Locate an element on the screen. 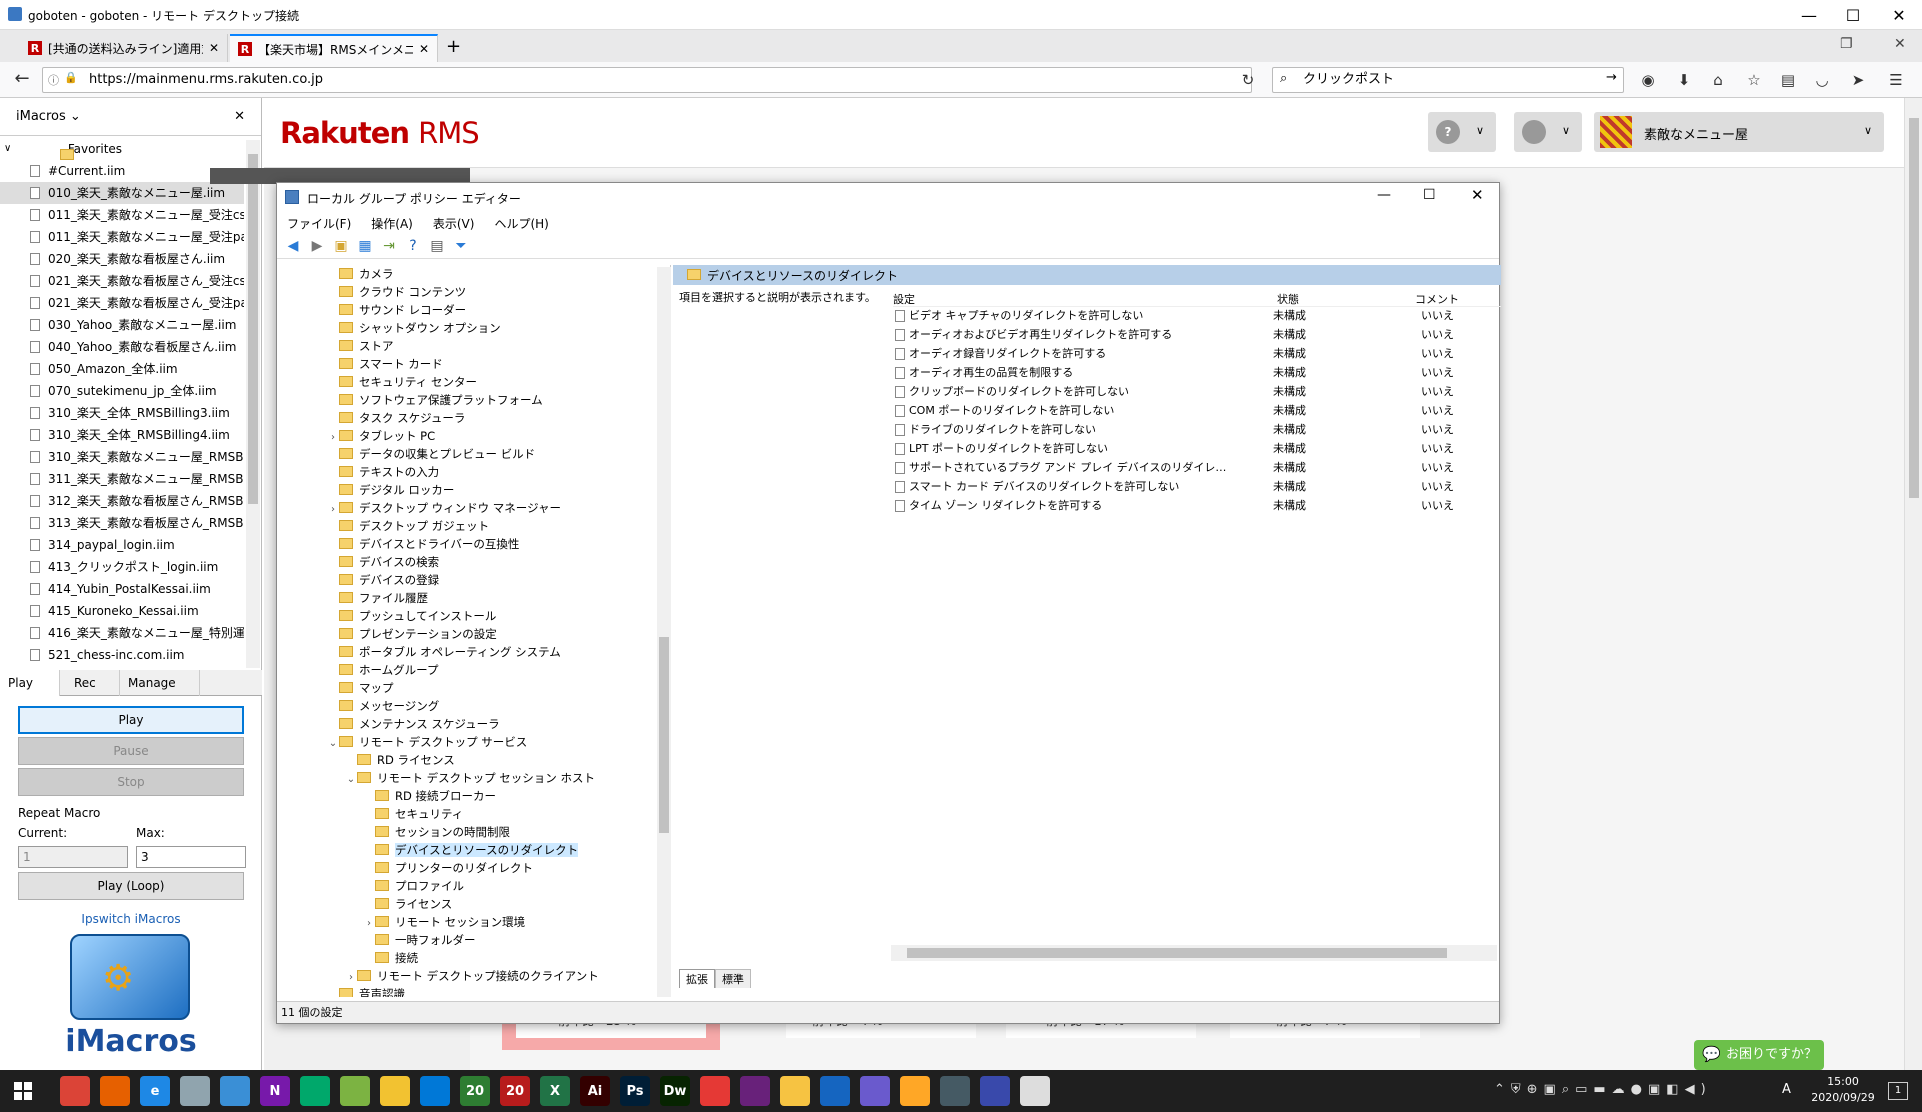 Image resolution: width=1922 pixels, height=1112 pixels. tree-node: ⌄ リモート デスクトップ セッション ホスト is located at coordinates (473, 778).